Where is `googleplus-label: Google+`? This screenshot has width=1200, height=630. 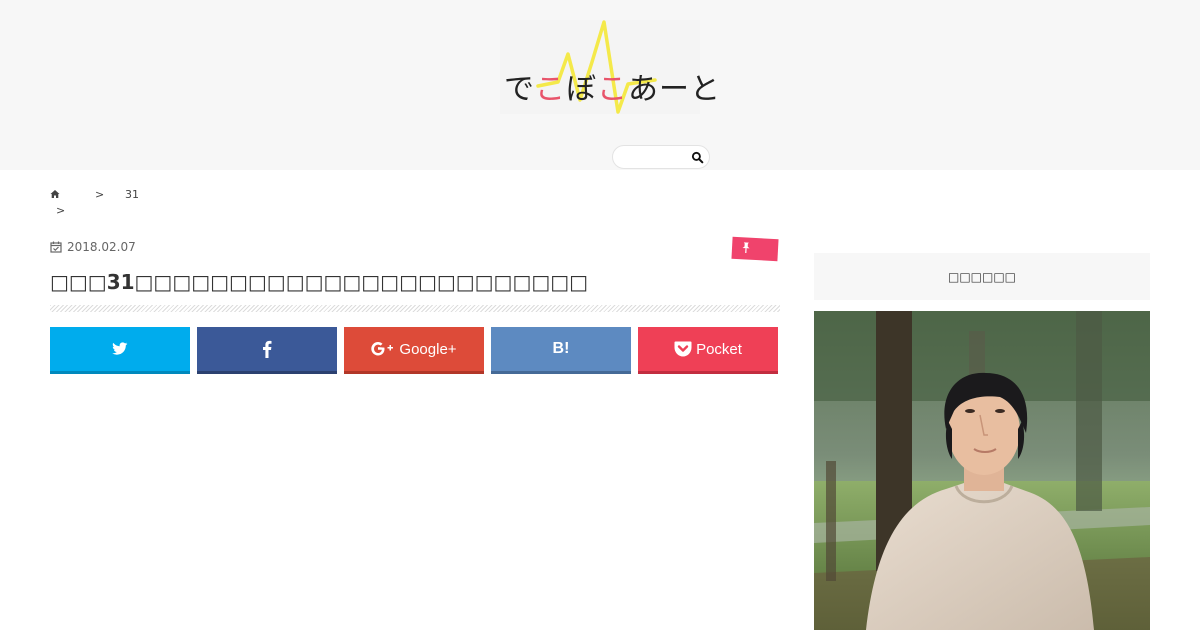
googleplus-label: Google+ is located at coordinates (428, 349).